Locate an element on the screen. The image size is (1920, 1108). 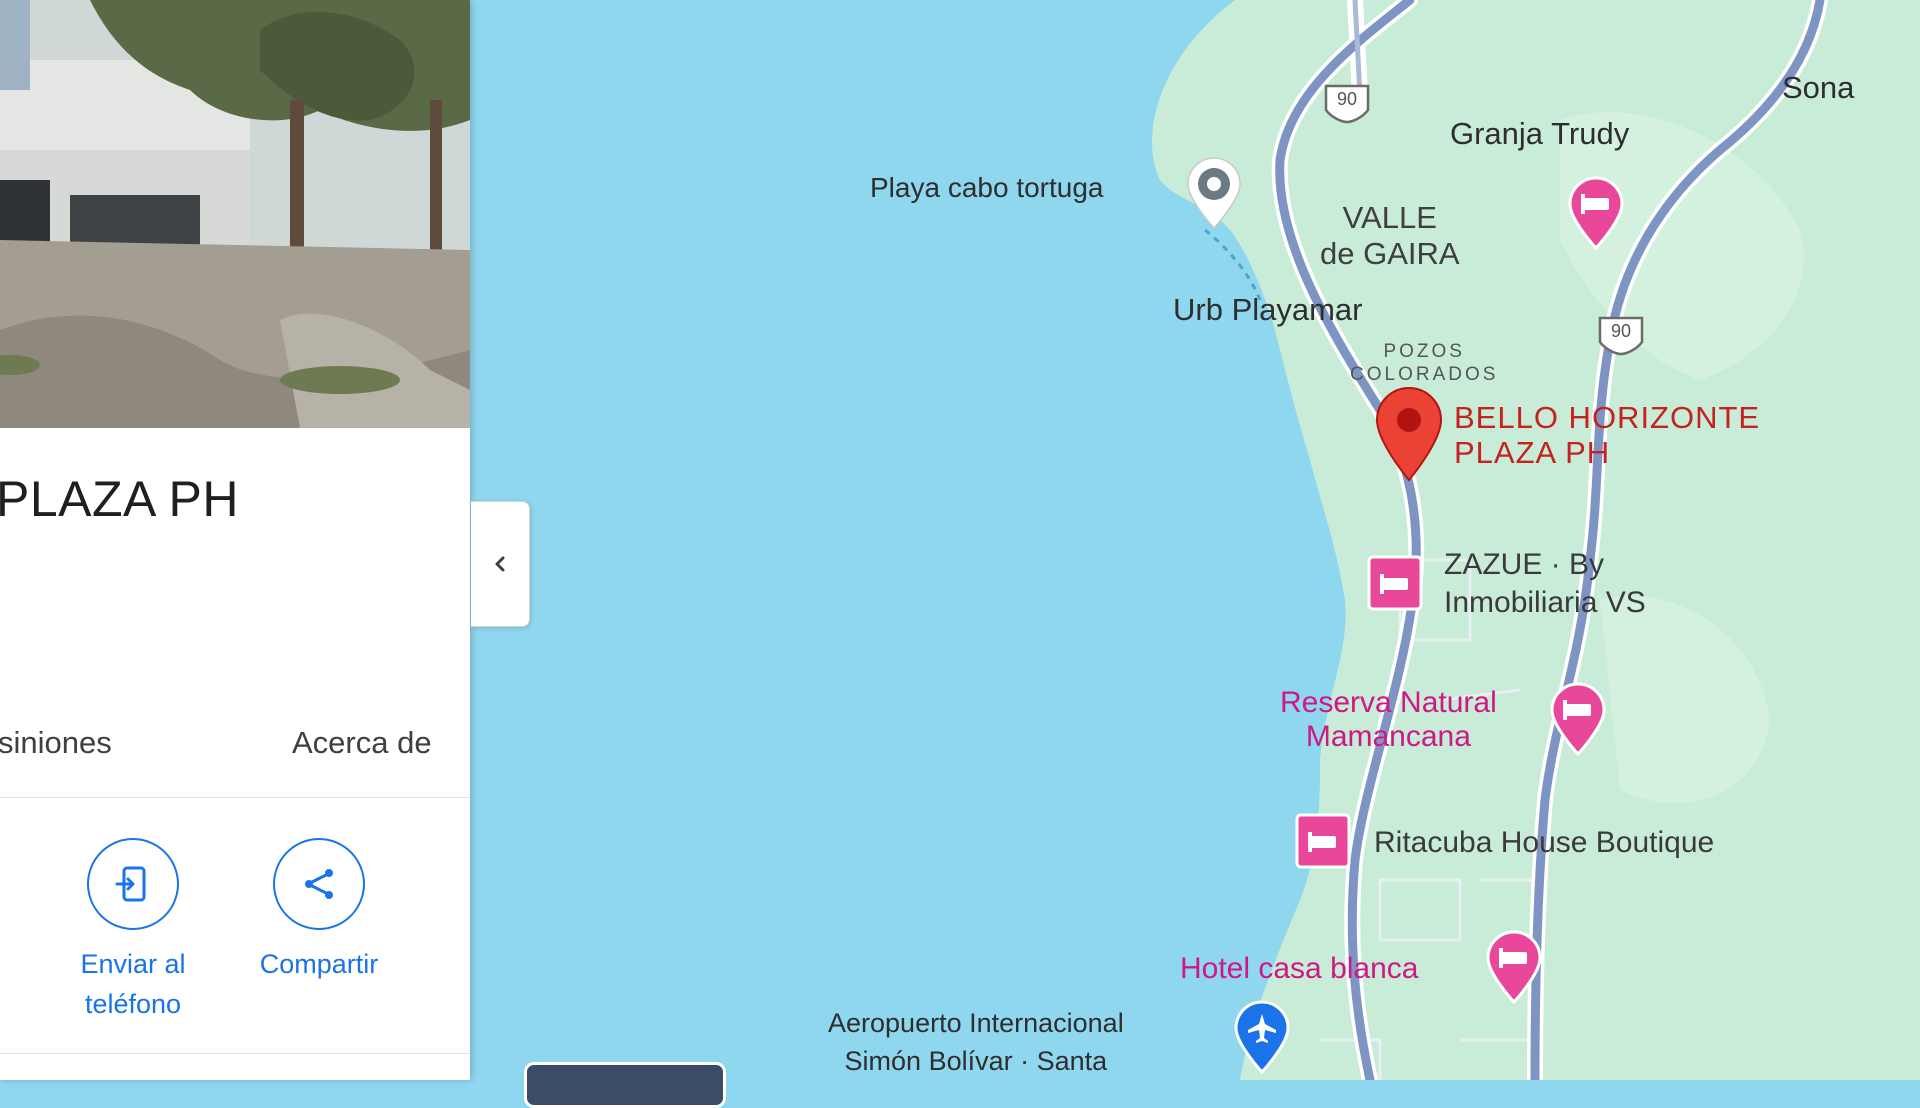
label-valle-de-gaira: VALLE de GAIRA is located at coordinates (1390, 235).